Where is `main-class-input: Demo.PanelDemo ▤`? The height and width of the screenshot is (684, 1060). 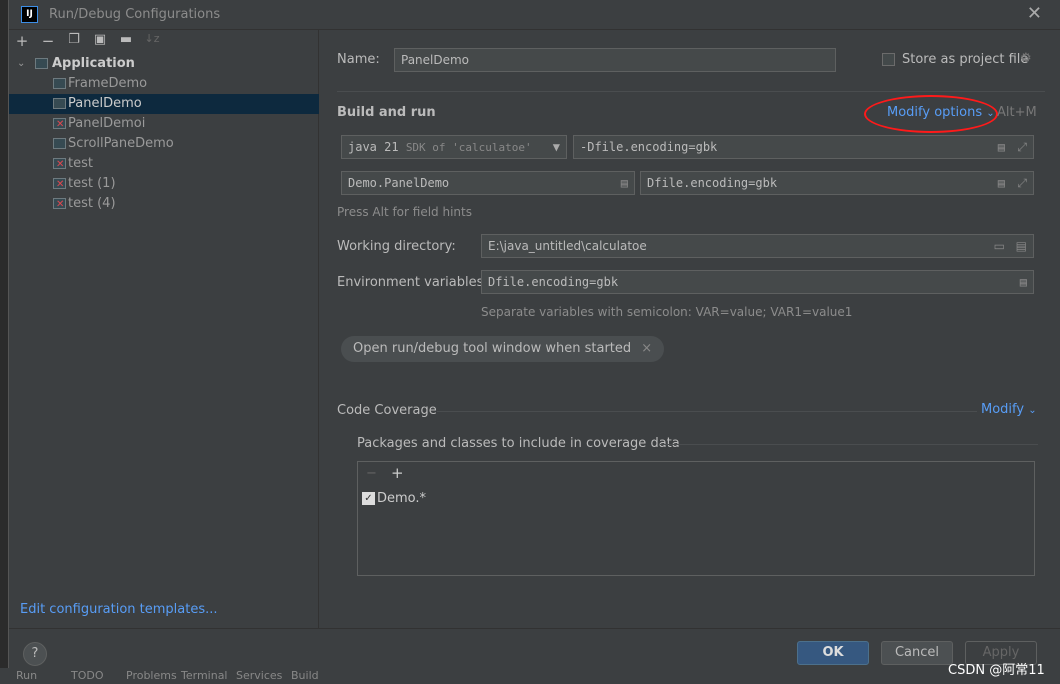
main-class-input: Demo.PanelDemo ▤ is located at coordinates (488, 183).